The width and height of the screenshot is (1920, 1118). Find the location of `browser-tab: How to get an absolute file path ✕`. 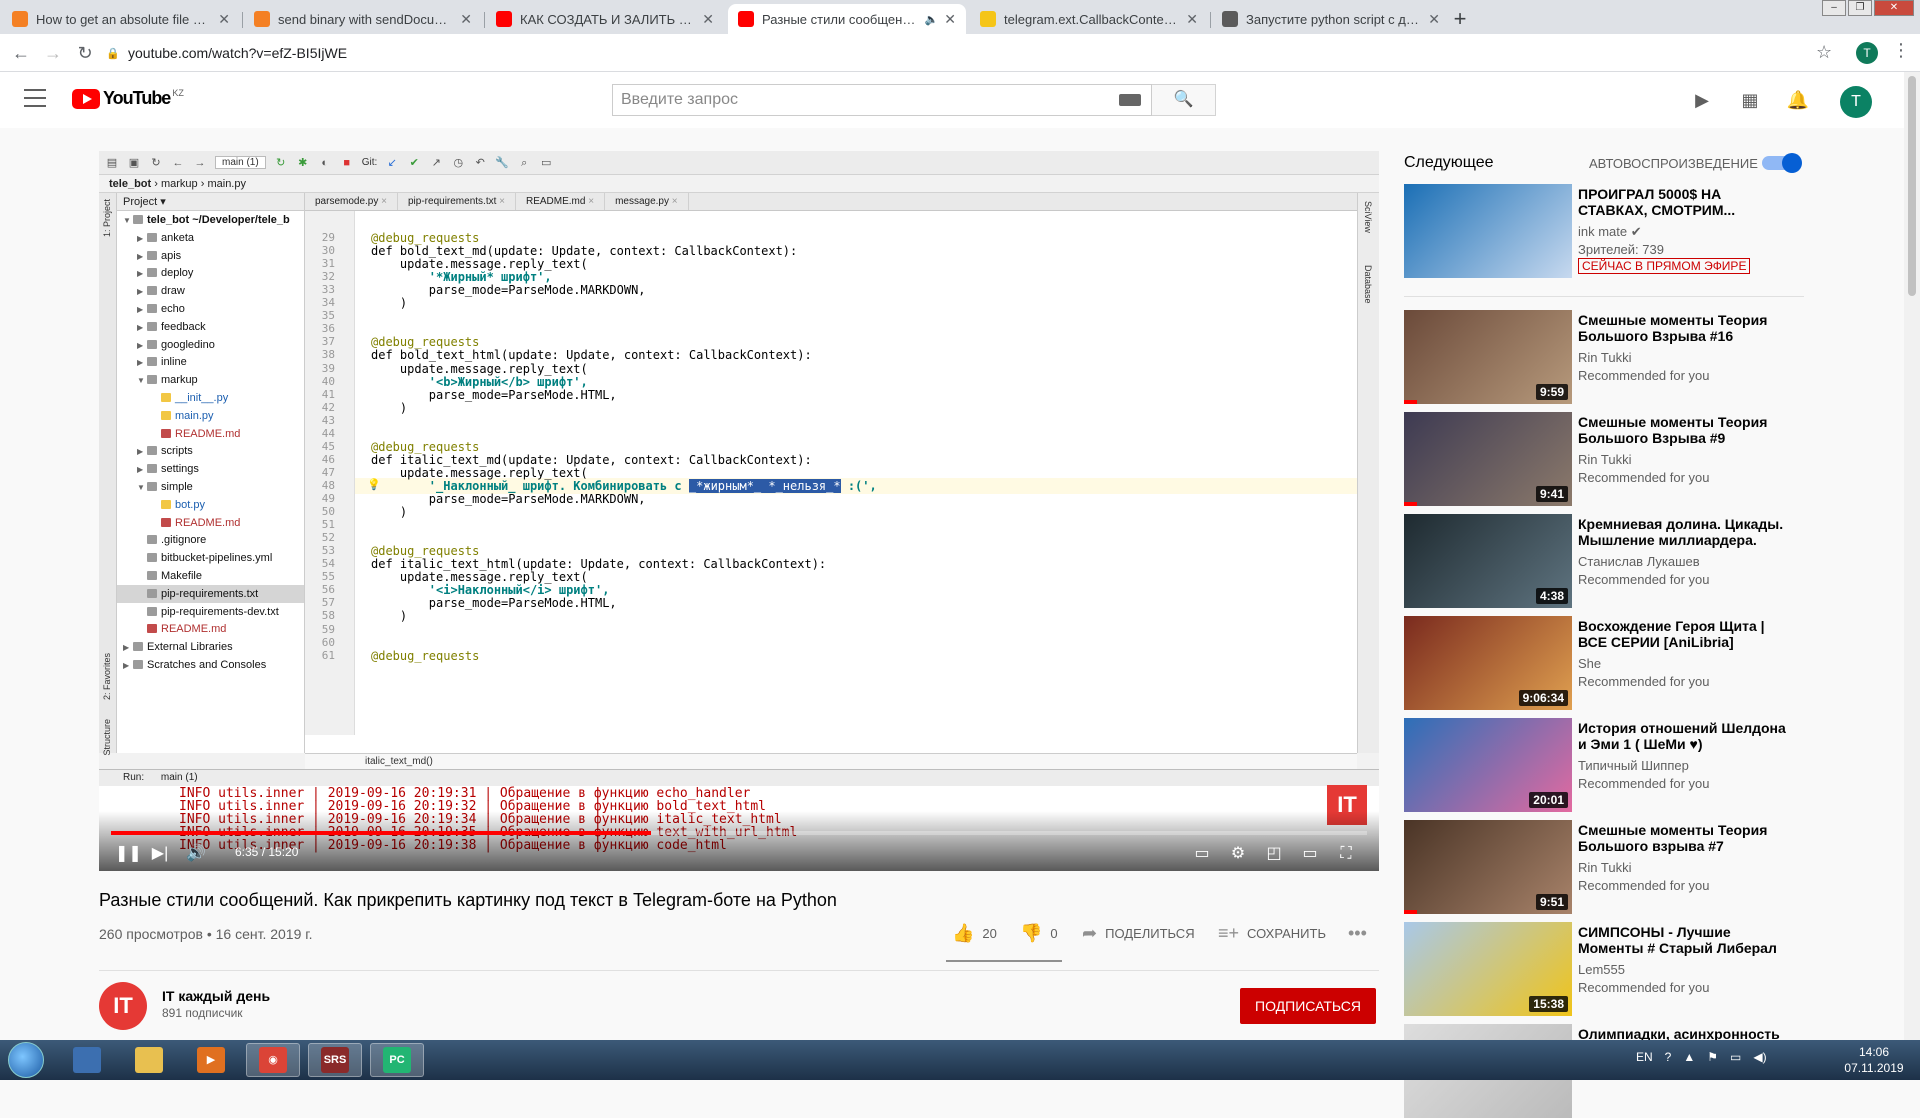

browser-tab: How to get an absolute file path ✕ is located at coordinates (121, 19).